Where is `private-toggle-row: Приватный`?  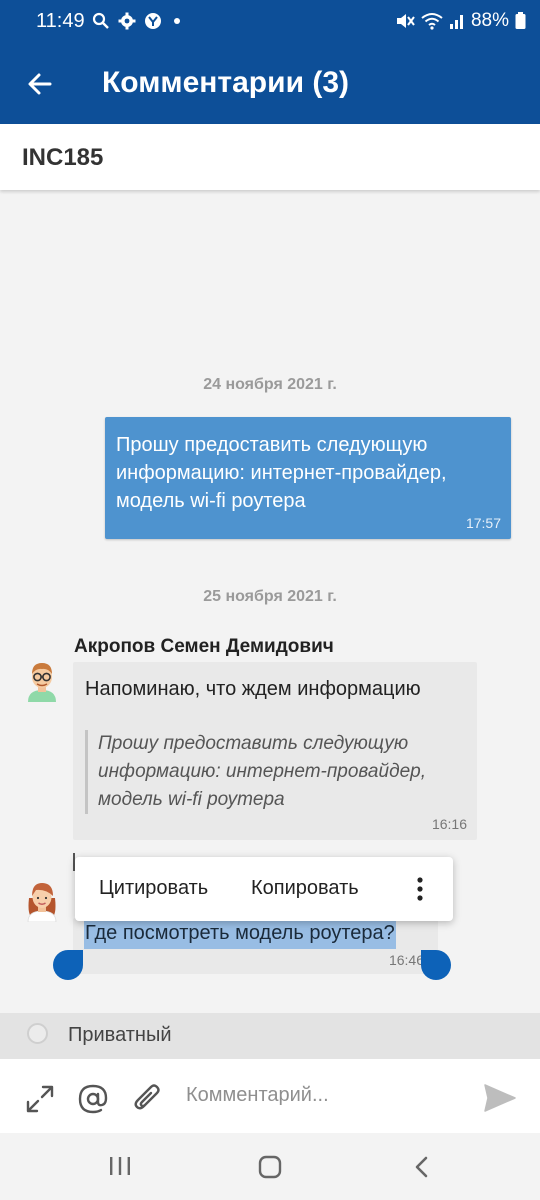
private-toggle-row: Приватный is located at coordinates (270, 1036).